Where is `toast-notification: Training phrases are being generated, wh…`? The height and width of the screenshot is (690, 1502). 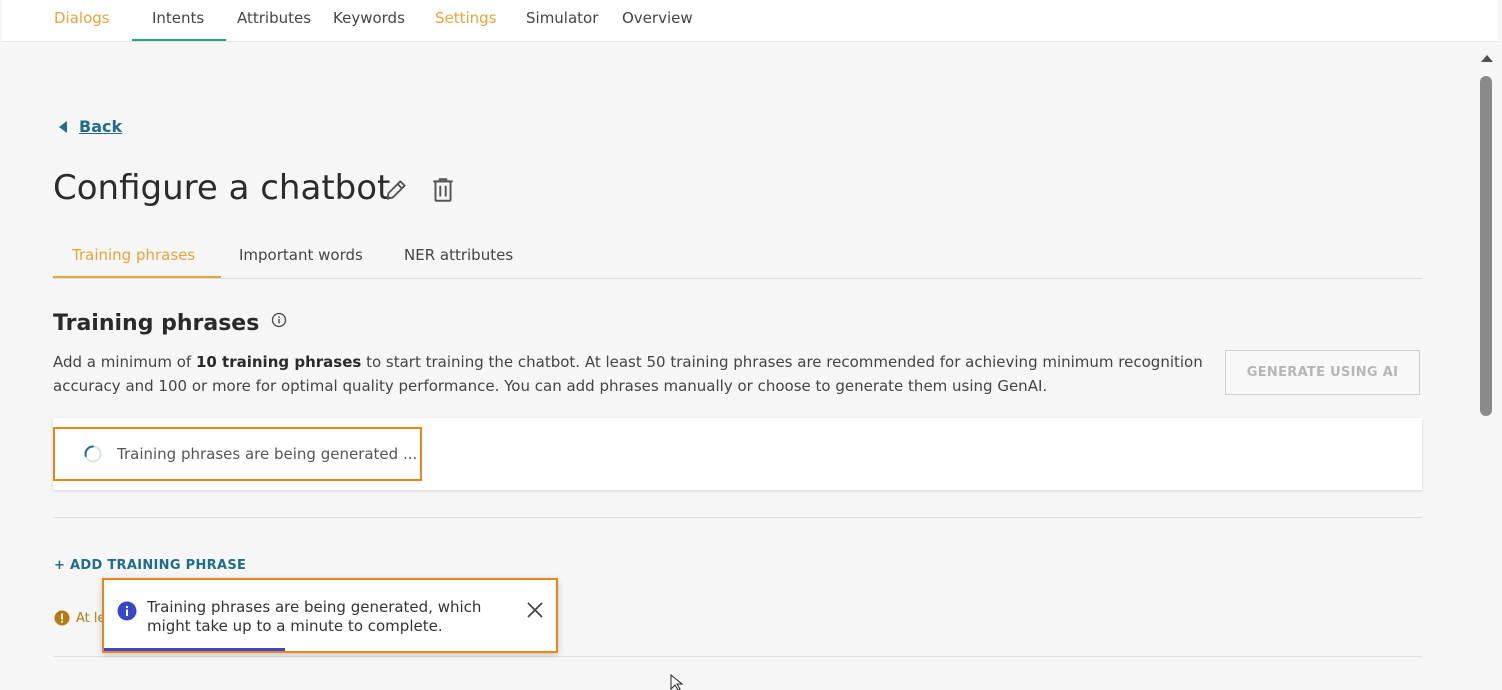 toast-notification: Training phrases are being generated, wh… is located at coordinates (330, 615).